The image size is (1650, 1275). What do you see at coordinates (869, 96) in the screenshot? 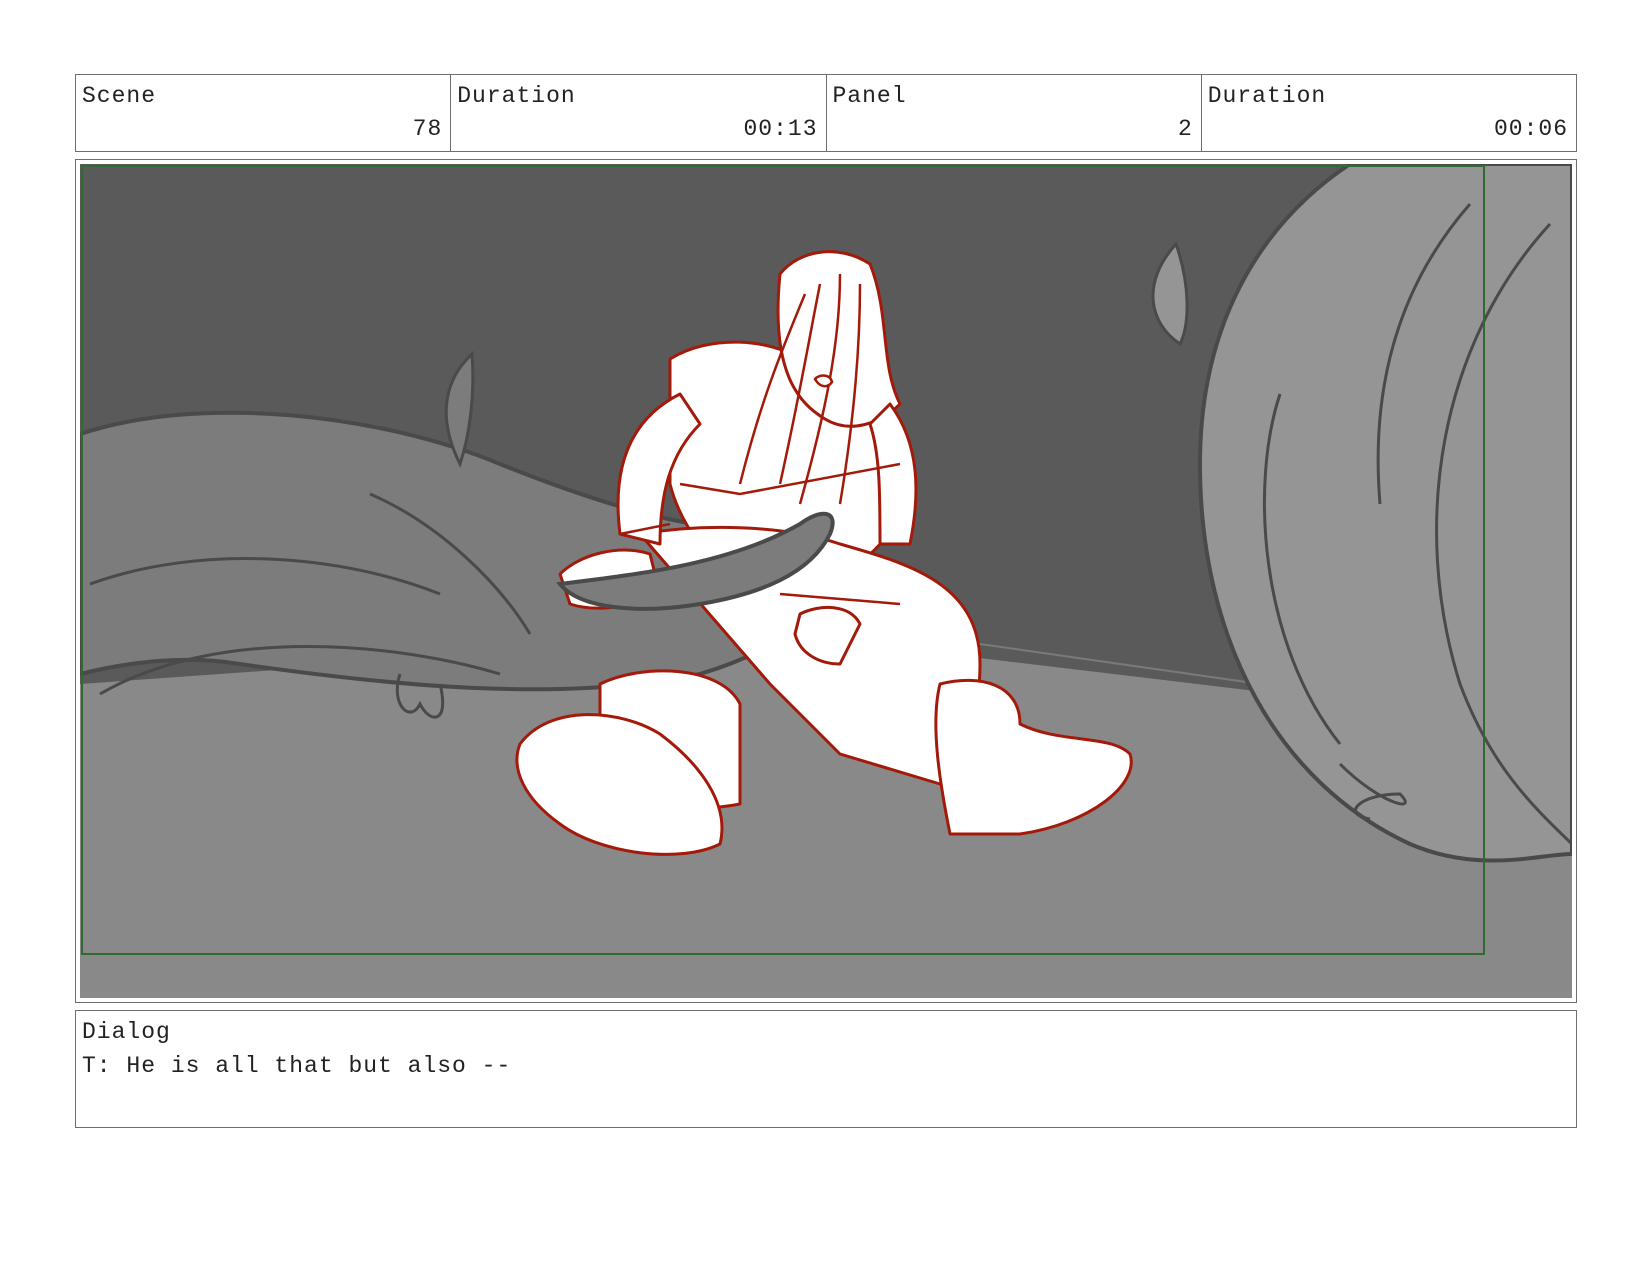
I see `panel-label: Panel` at bounding box center [869, 96].